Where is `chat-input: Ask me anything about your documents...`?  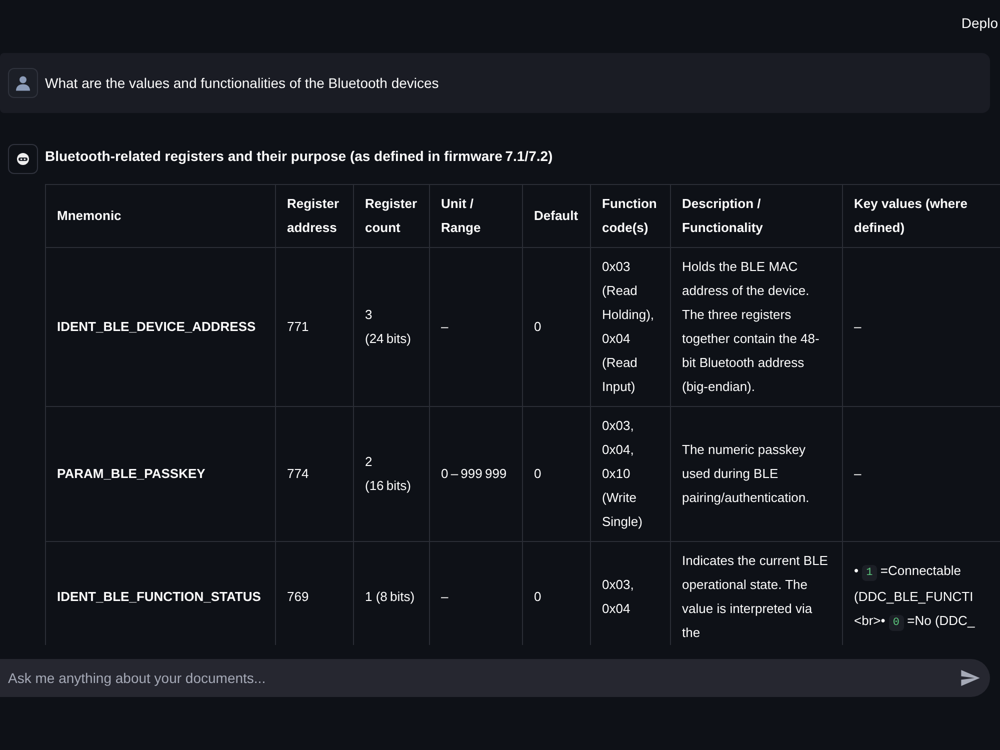 chat-input: Ask me anything about your documents... is located at coordinates (495, 678).